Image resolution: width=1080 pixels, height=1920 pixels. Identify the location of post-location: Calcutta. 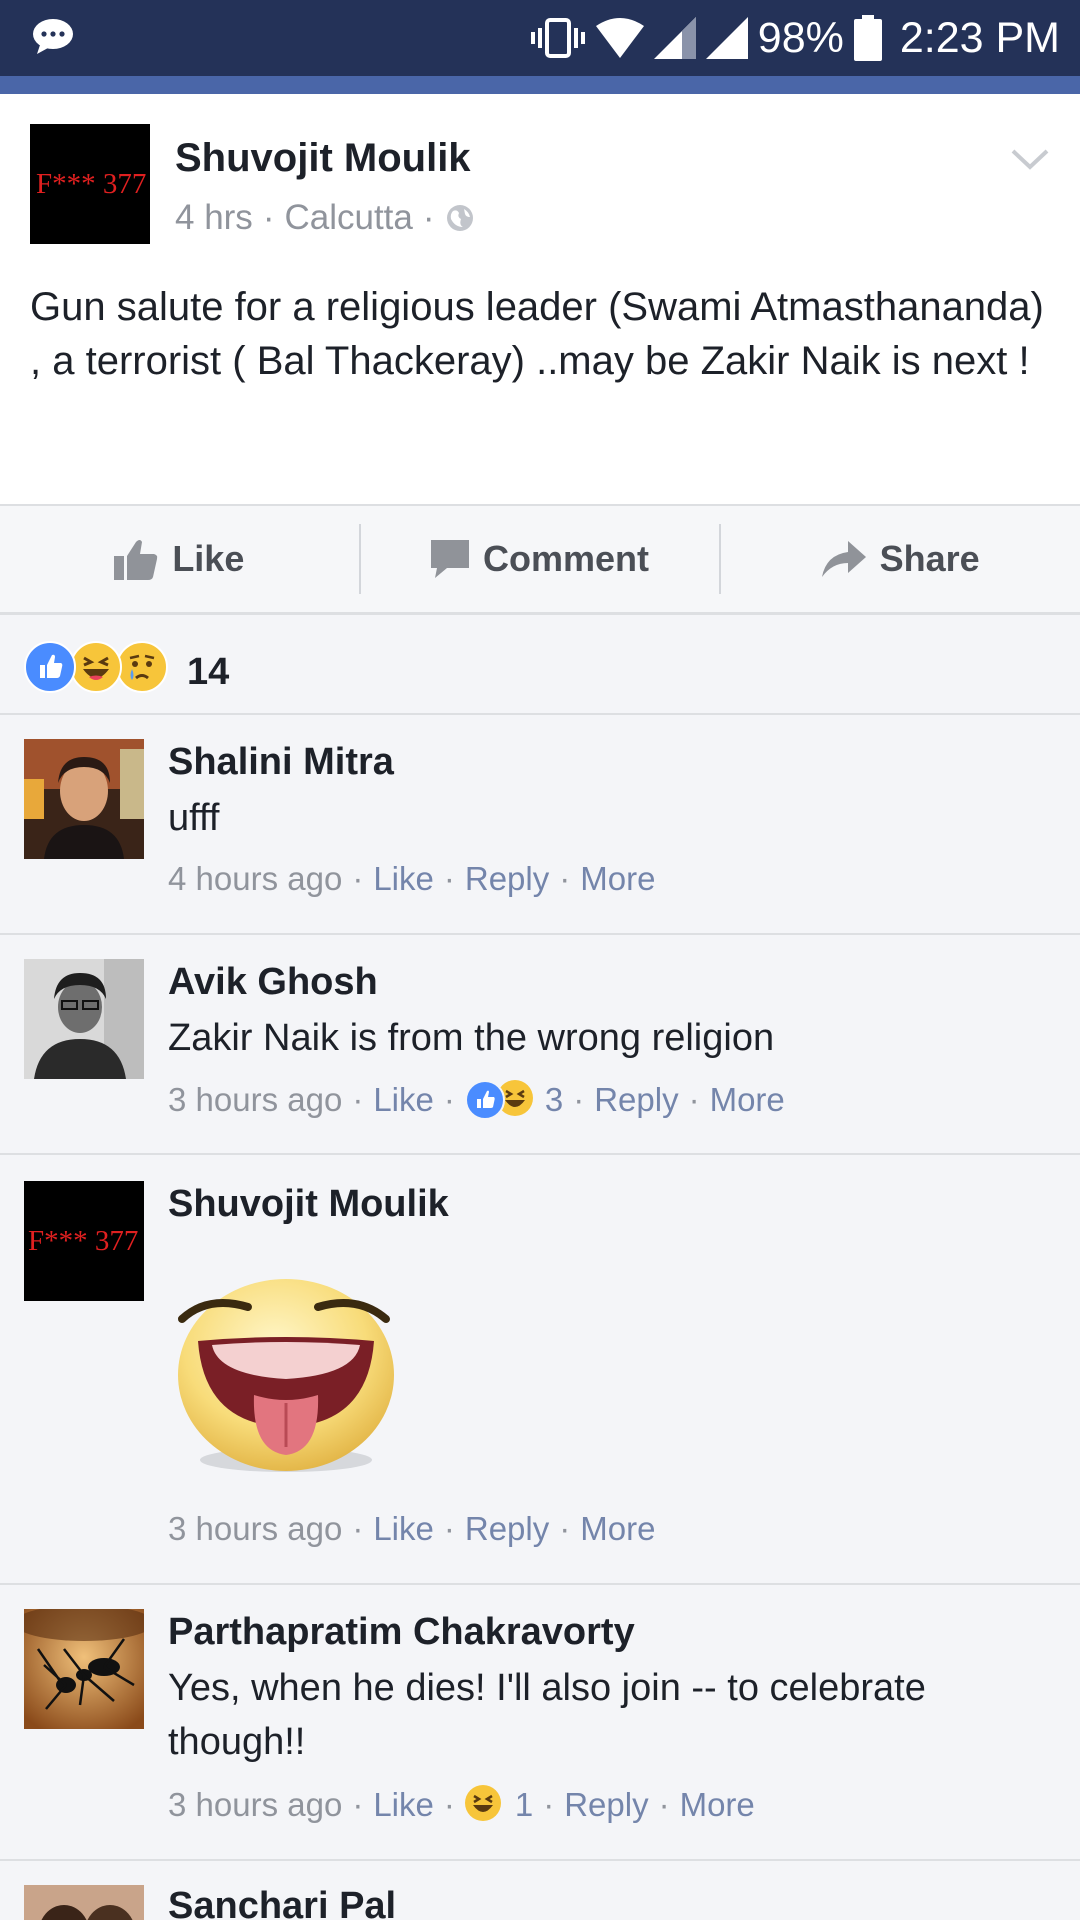
(348, 218).